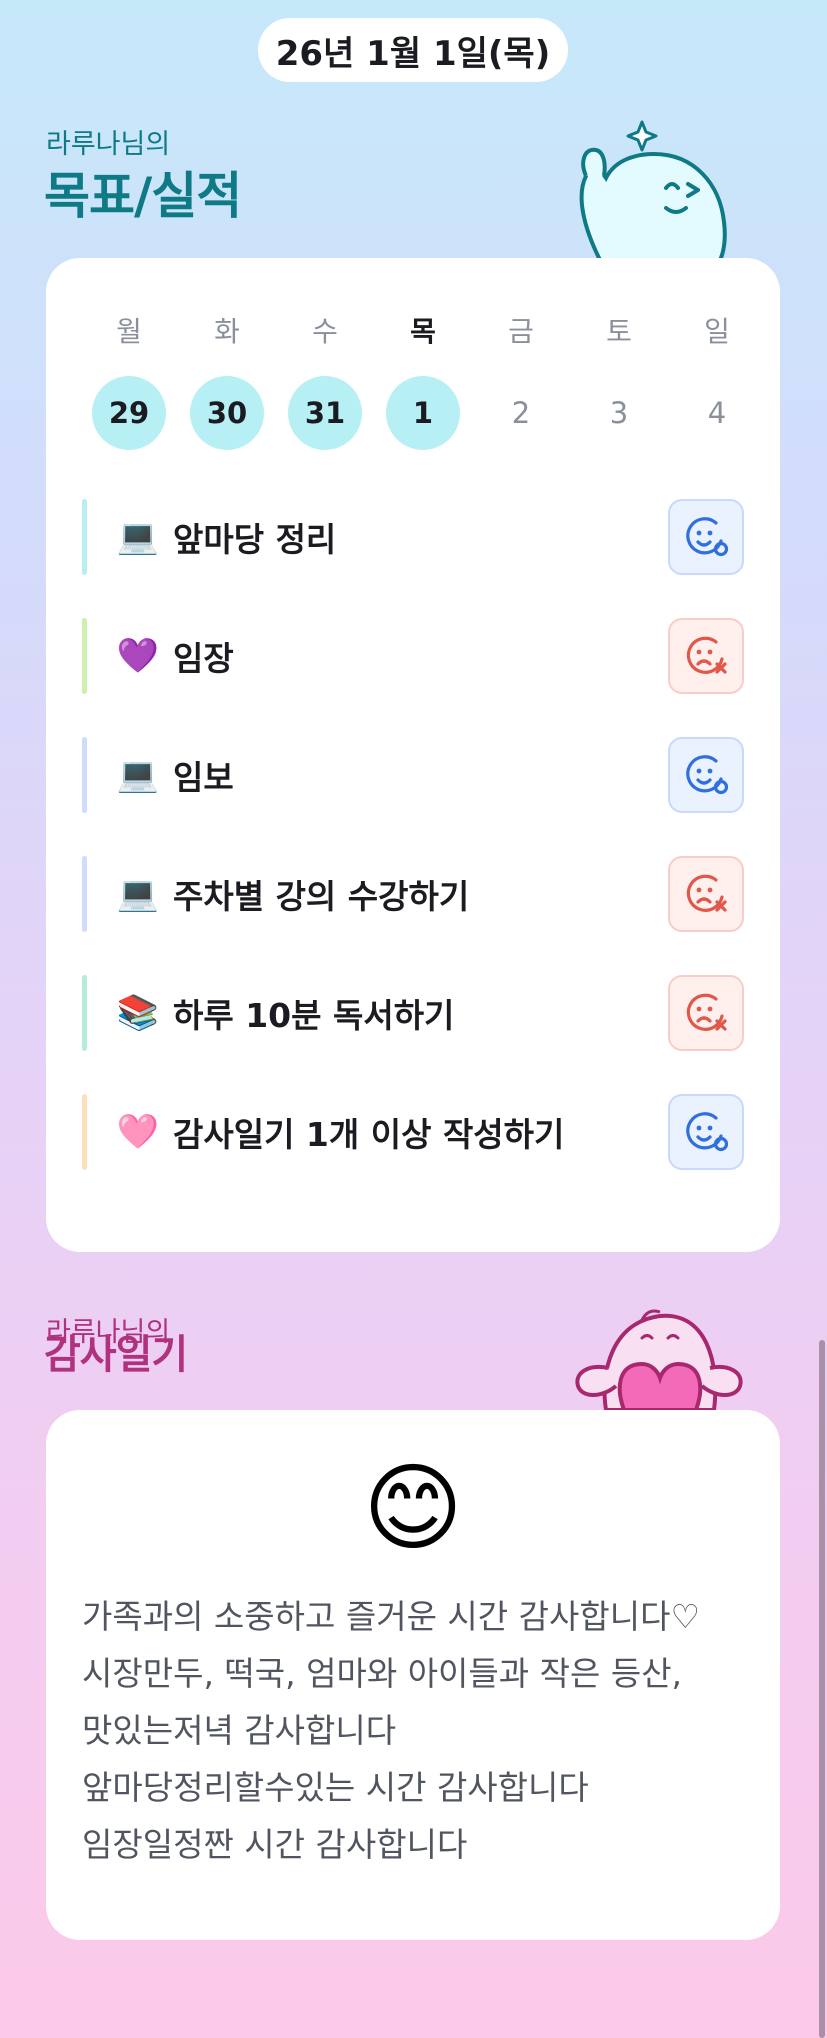  Describe the element at coordinates (659, 1359) in the screenshot. I see `mascot-heart-illustration` at that location.